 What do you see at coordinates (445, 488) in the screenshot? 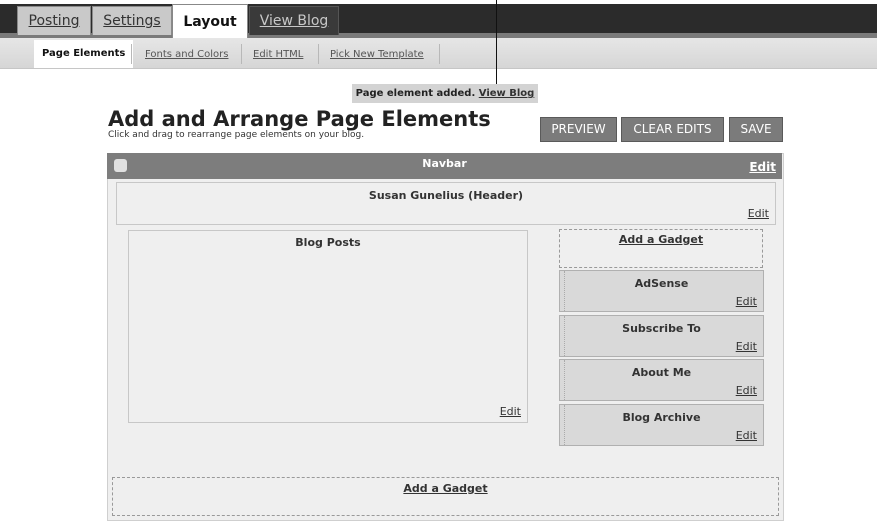
I see `footer-add-gadget-link: Add a Gadget` at bounding box center [445, 488].